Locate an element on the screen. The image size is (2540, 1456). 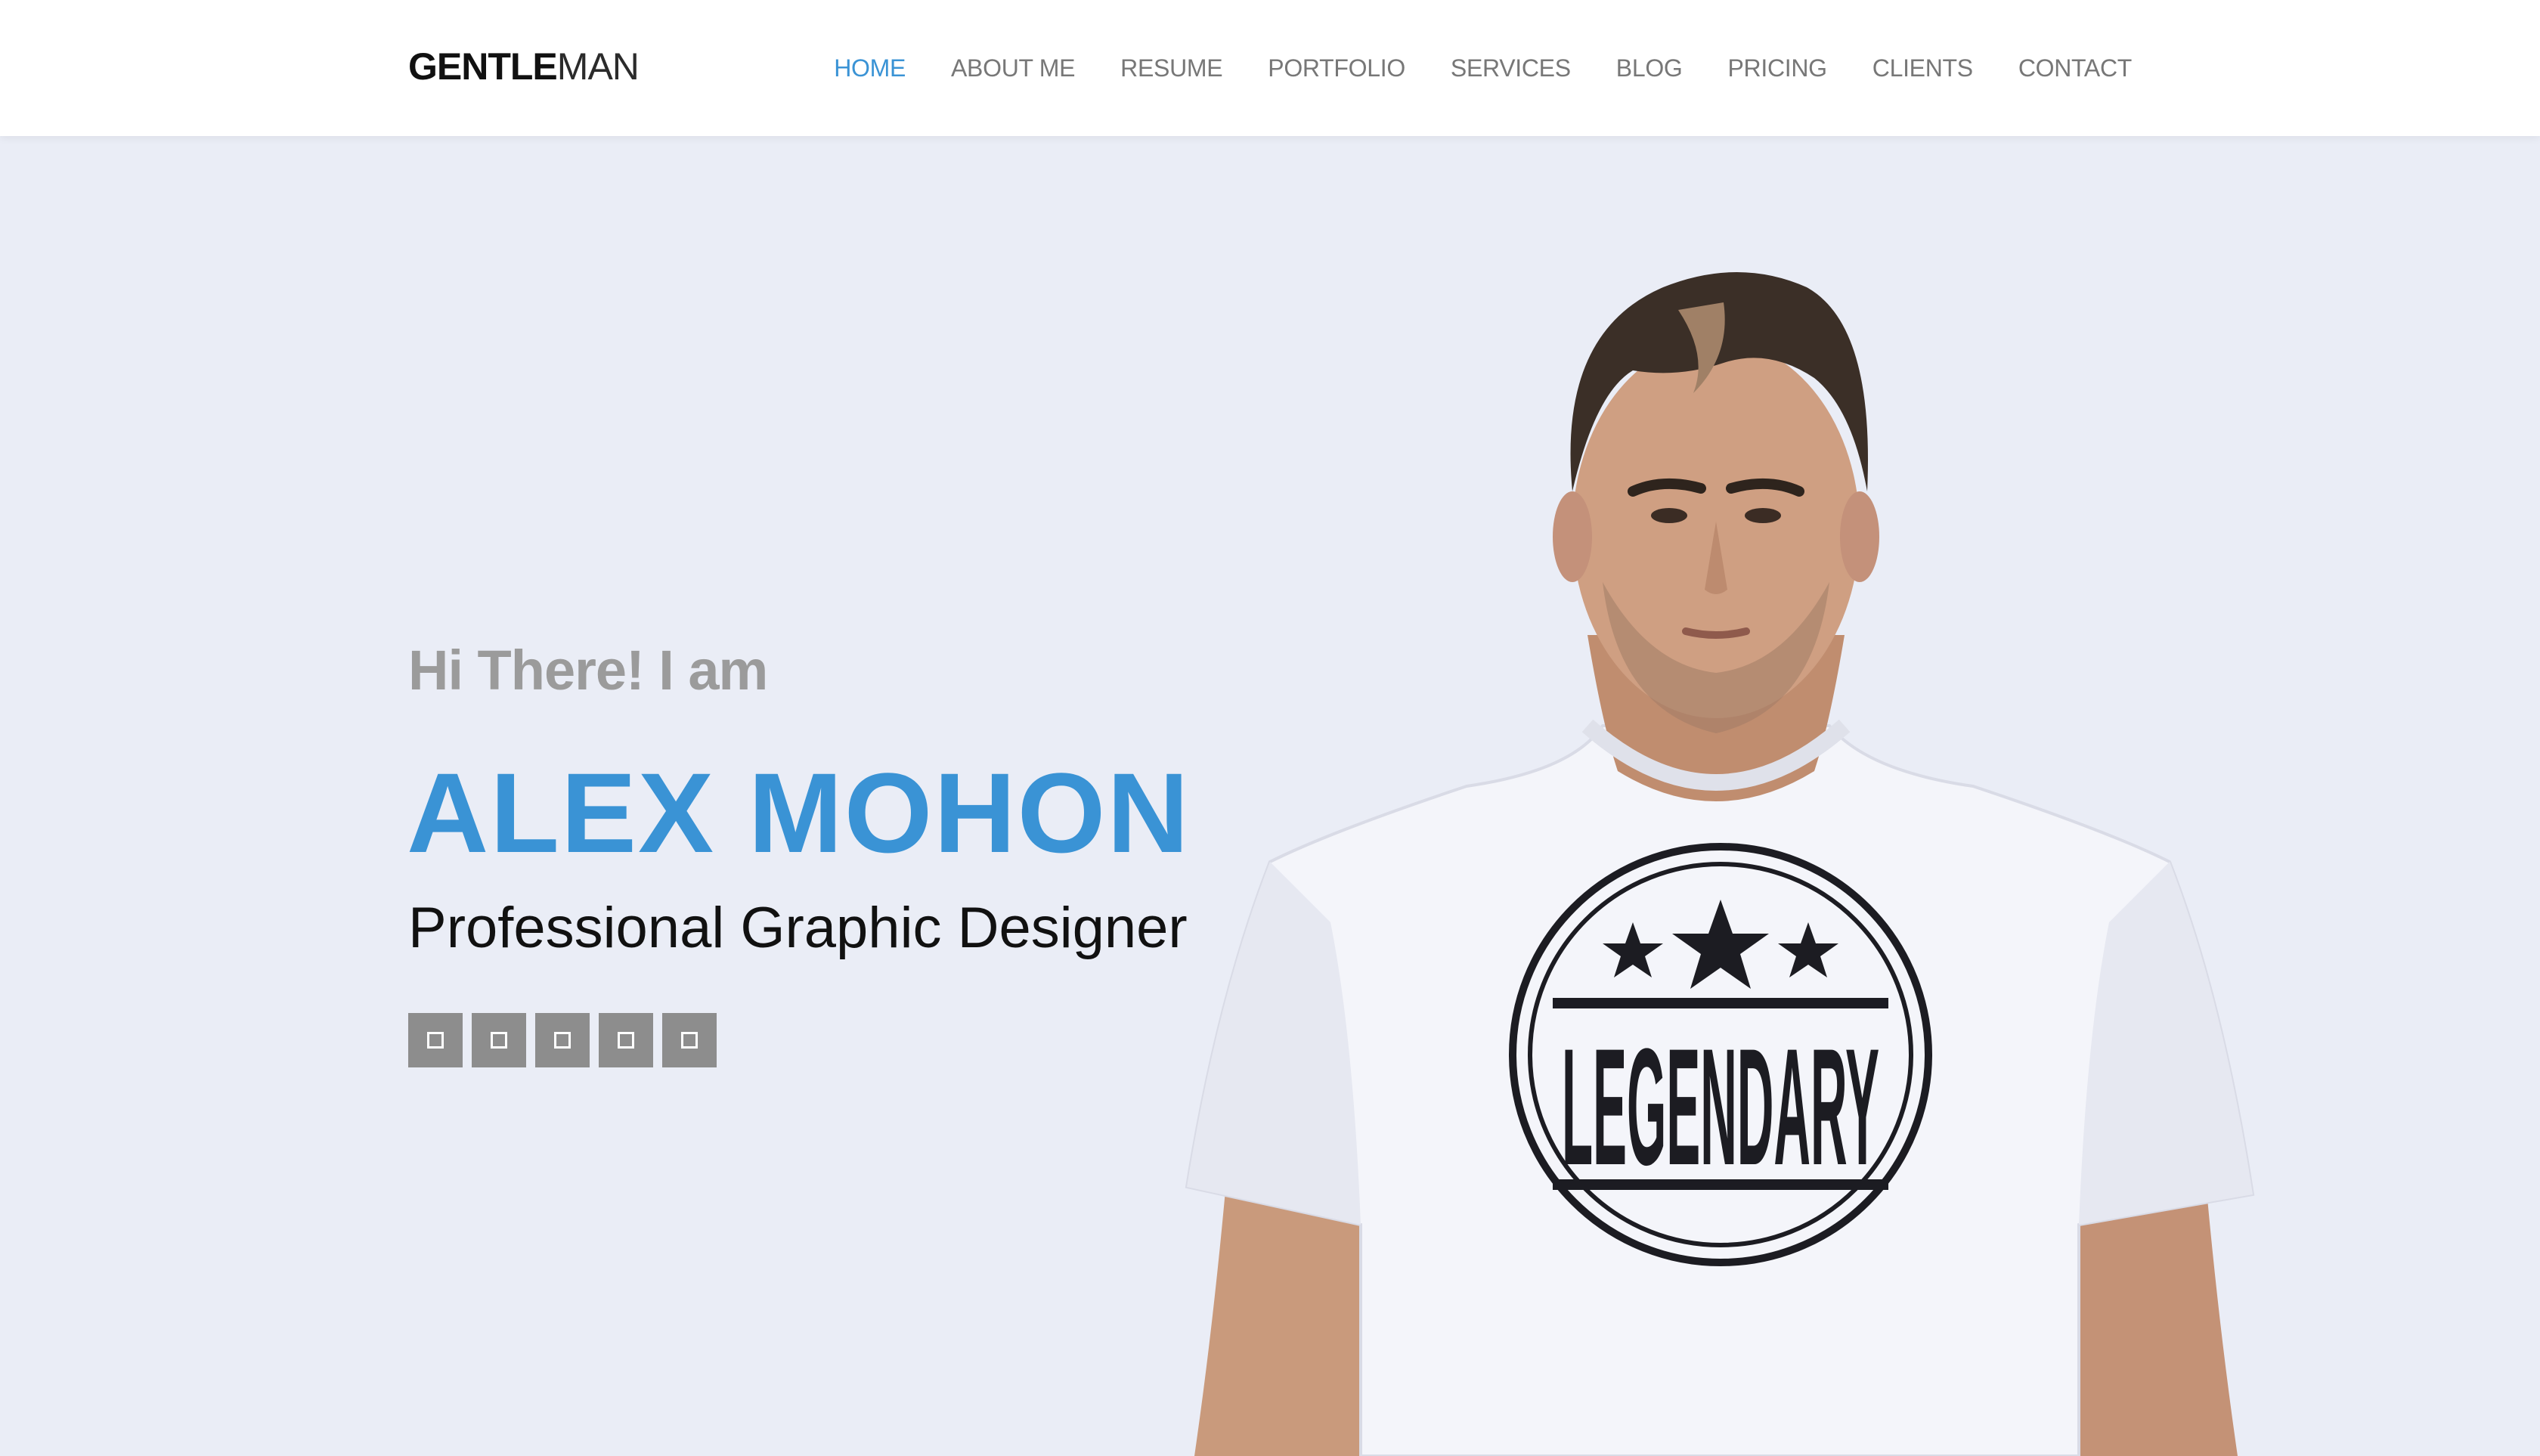
site-logo: GENTLEMAN is located at coordinates (524, 66).